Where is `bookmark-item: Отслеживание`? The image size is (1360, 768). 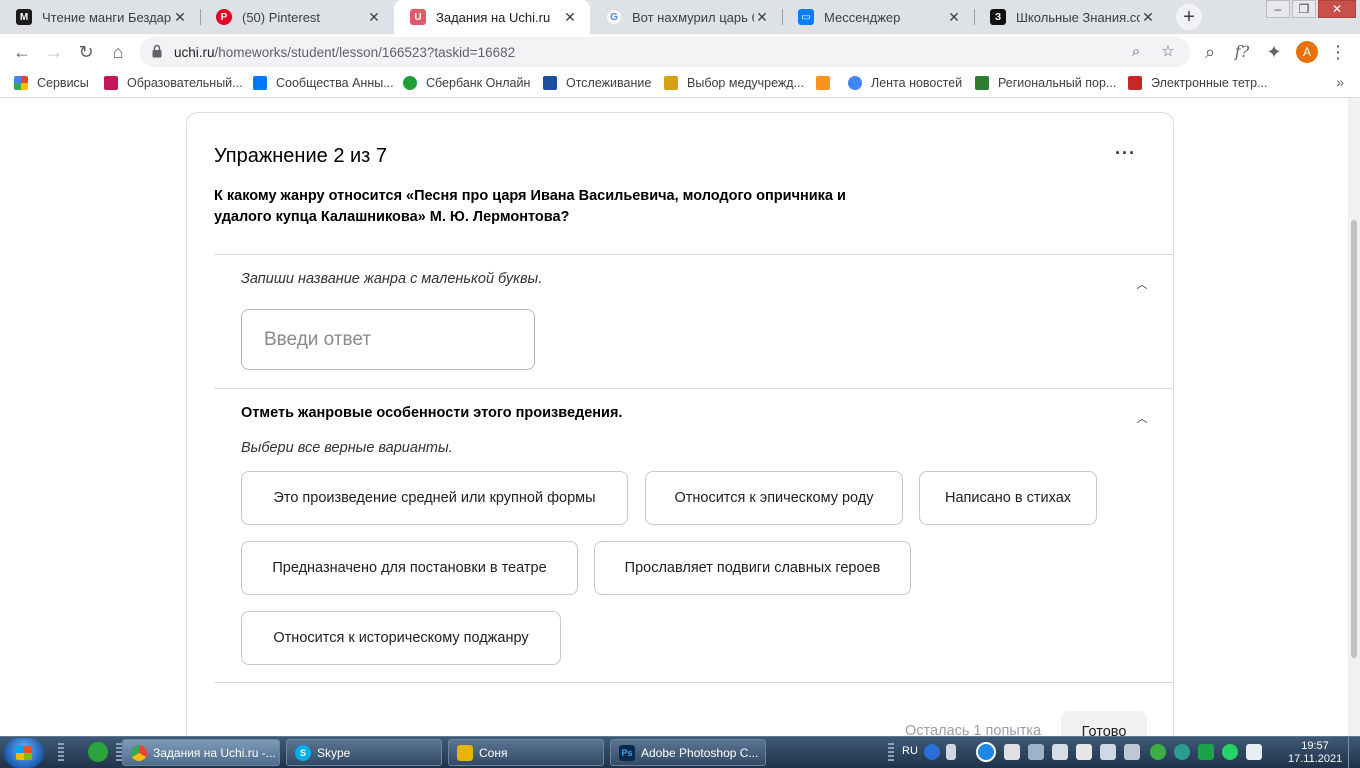 bookmark-item: Отслеживание is located at coordinates (597, 83).